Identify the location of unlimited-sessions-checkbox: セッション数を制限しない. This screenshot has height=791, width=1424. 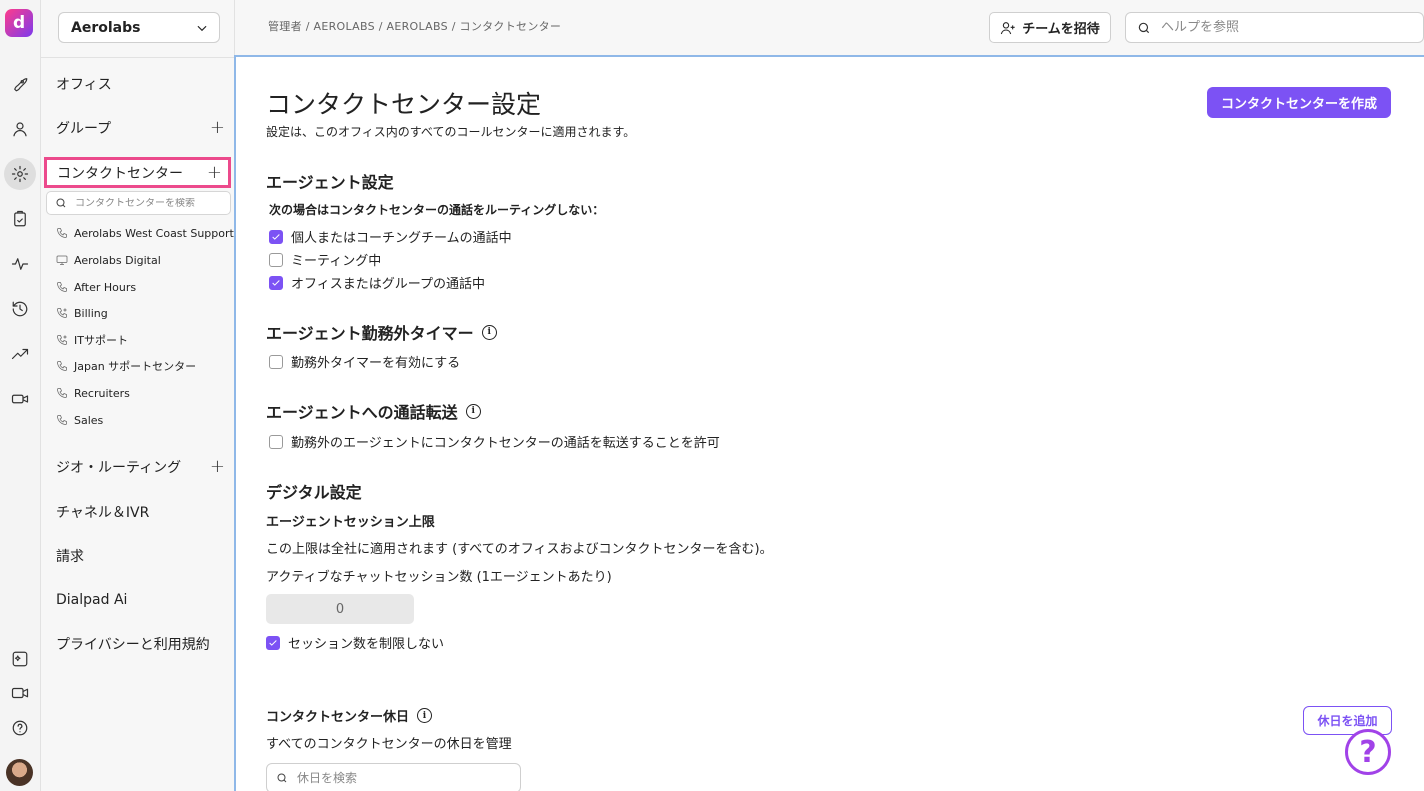
(355, 642).